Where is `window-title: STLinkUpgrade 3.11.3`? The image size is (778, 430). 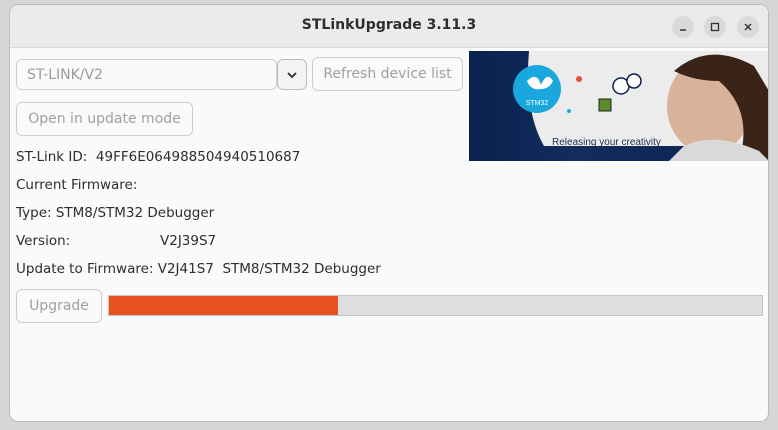 window-title: STLinkUpgrade 3.11.3 is located at coordinates (389, 25).